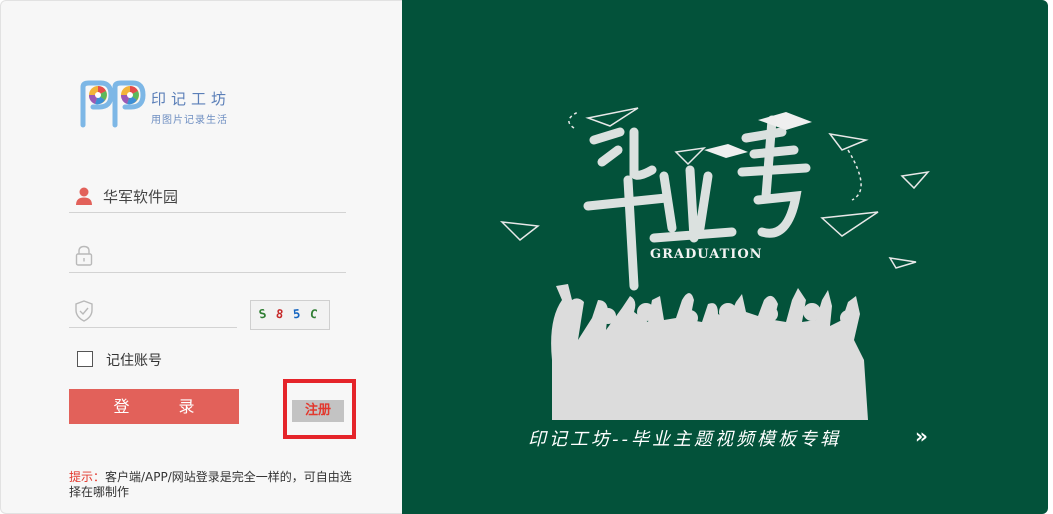  I want to click on logo: 印记工坊 用图片记录生活, so click(162, 104).